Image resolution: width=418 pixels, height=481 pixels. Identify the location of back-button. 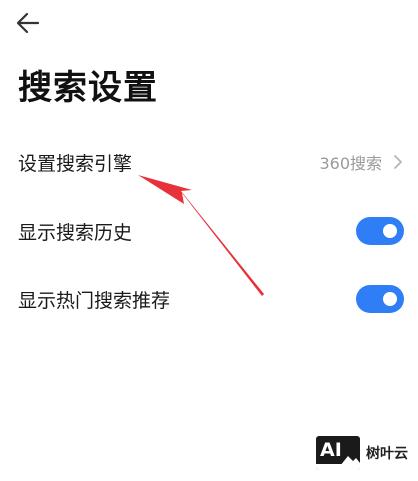
(28, 23).